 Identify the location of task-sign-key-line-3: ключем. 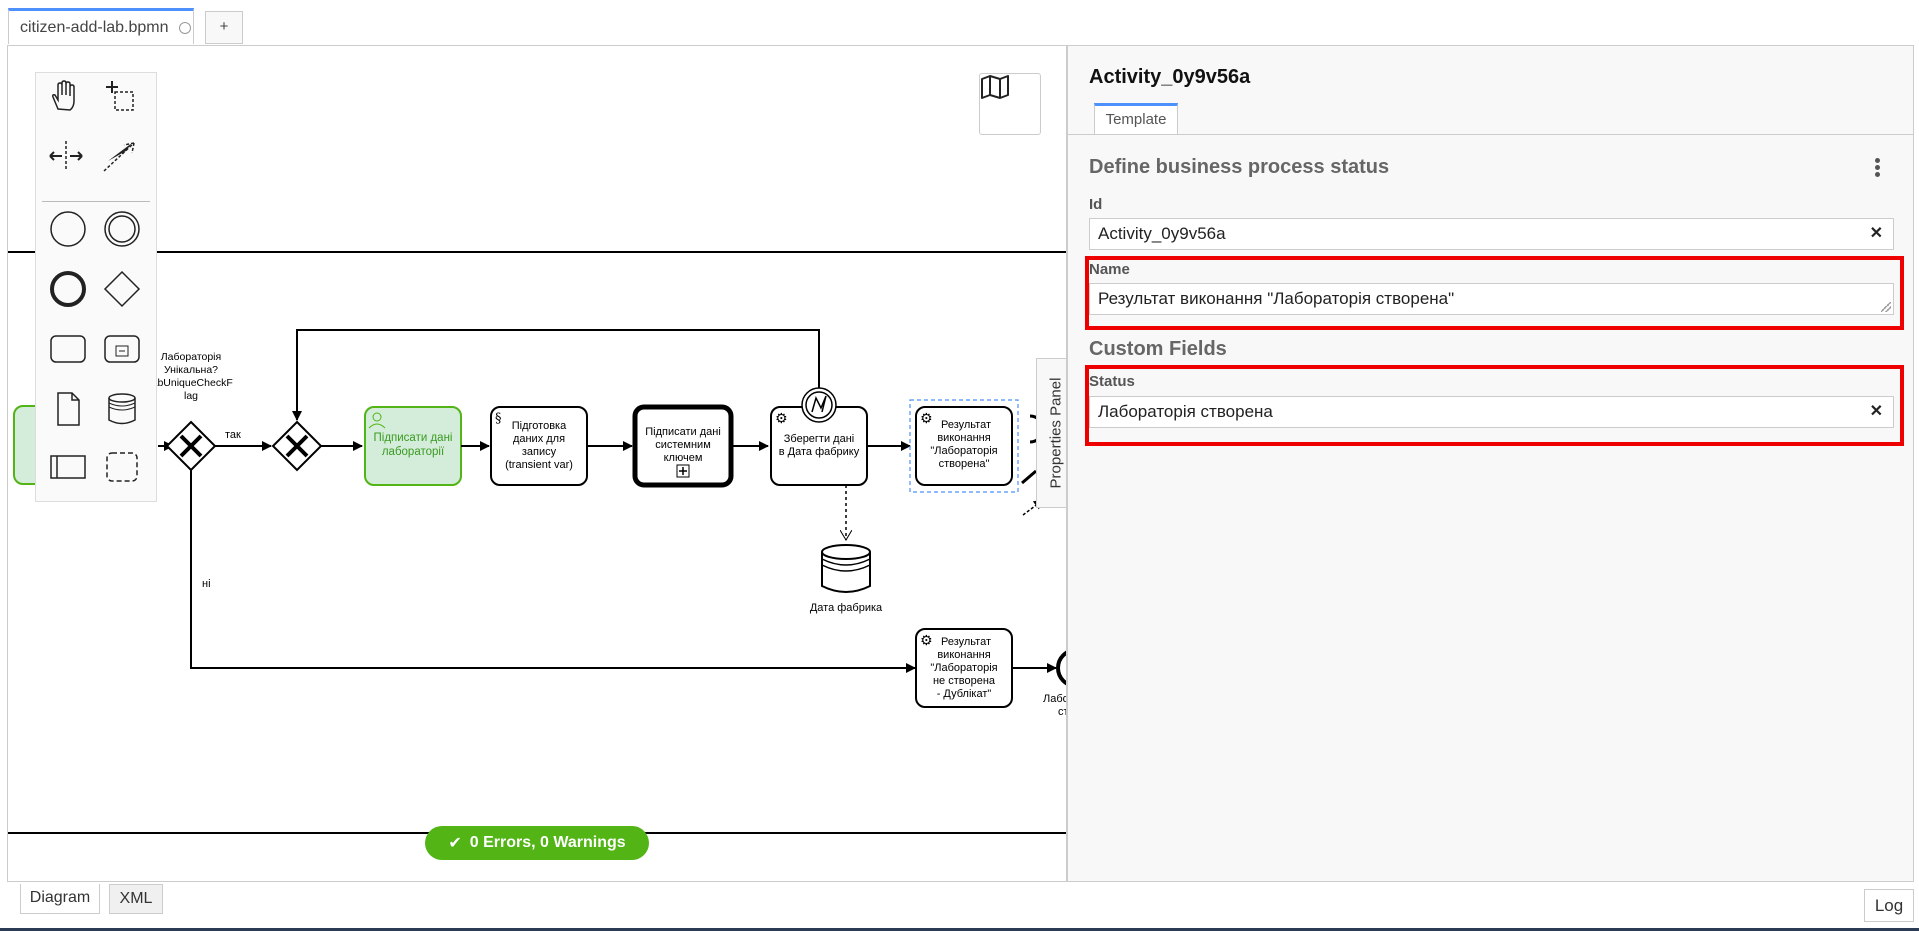
(683, 458).